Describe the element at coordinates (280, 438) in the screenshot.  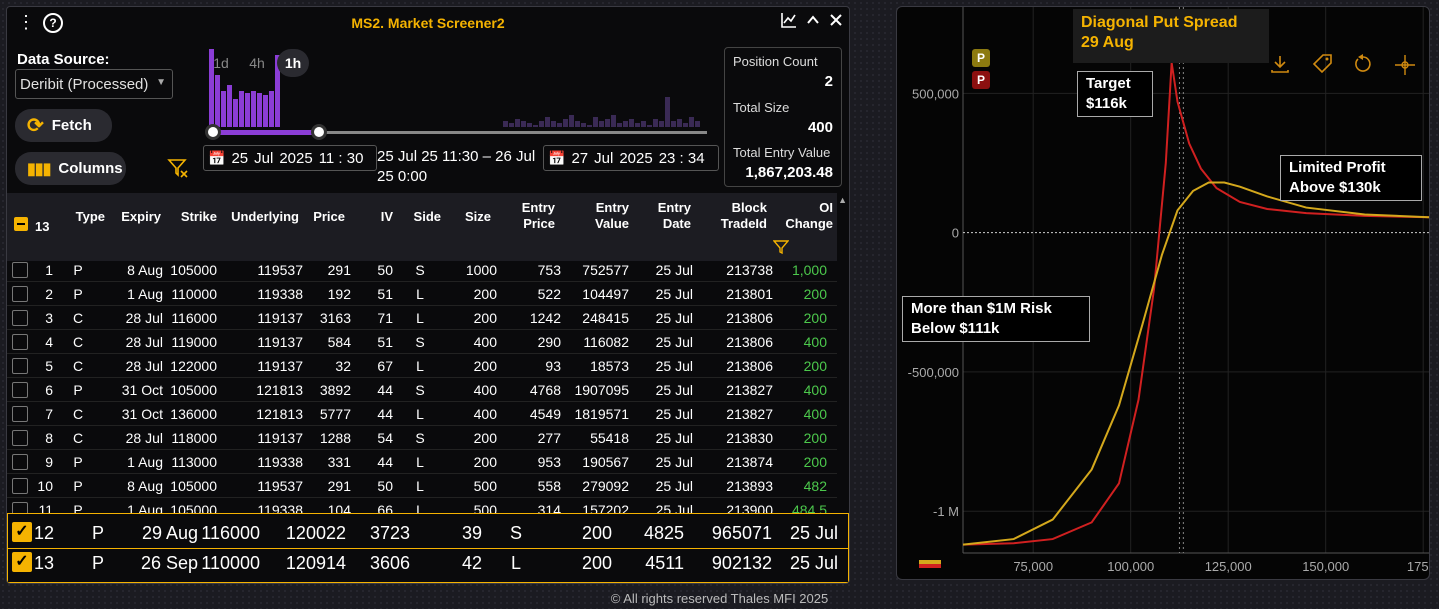
I see `cell-underlying: 119137` at that location.